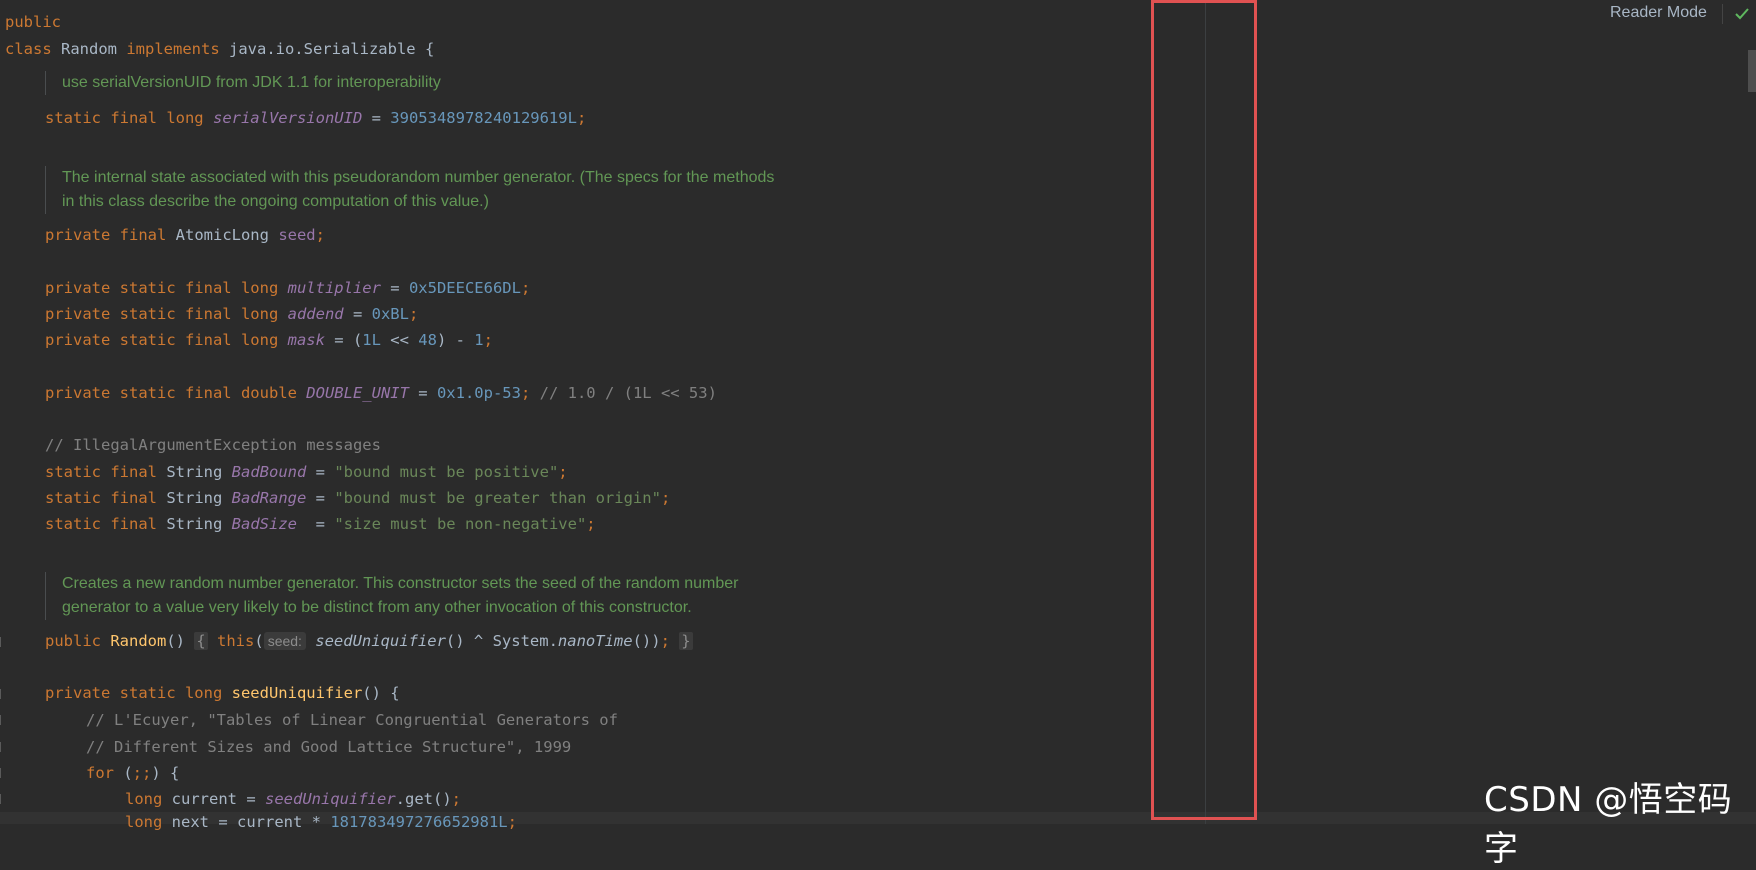 The image size is (1756, 870). I want to click on field-name: BadBound, so click(269, 472).